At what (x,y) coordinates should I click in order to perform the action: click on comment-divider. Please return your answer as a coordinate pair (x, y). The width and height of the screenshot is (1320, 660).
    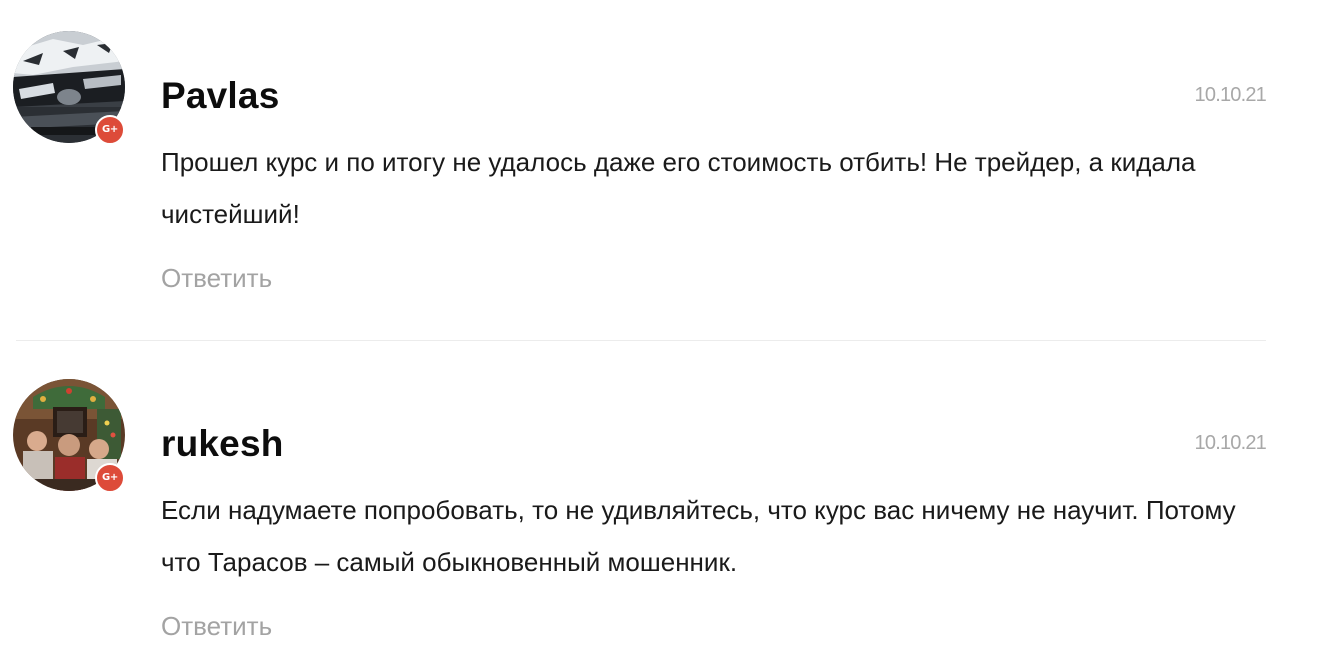
    Looking at the image, I should click on (641, 340).